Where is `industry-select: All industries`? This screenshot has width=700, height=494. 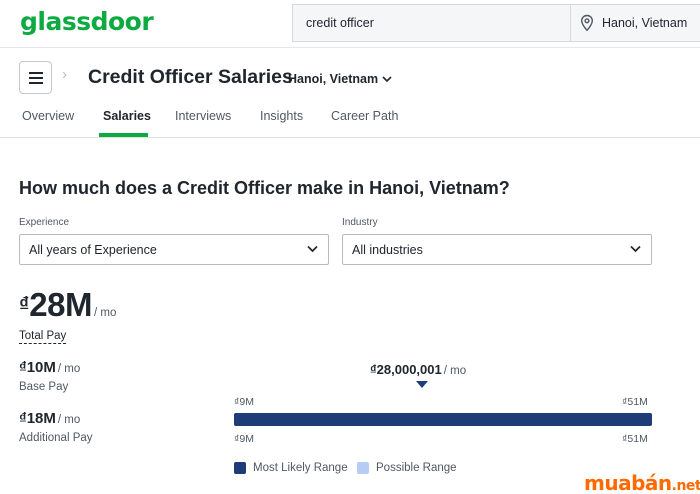 industry-select: All industries is located at coordinates (497, 249).